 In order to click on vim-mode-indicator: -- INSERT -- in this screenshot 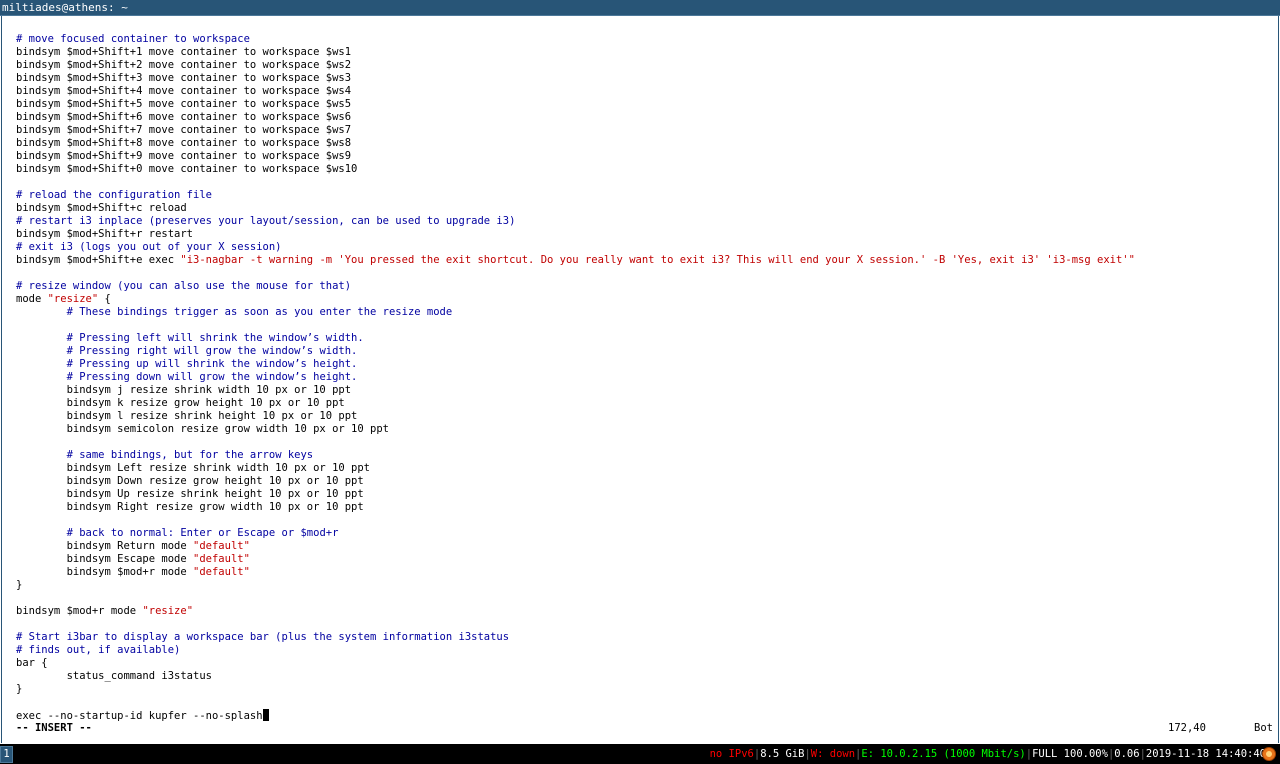, I will do `click(54, 728)`.